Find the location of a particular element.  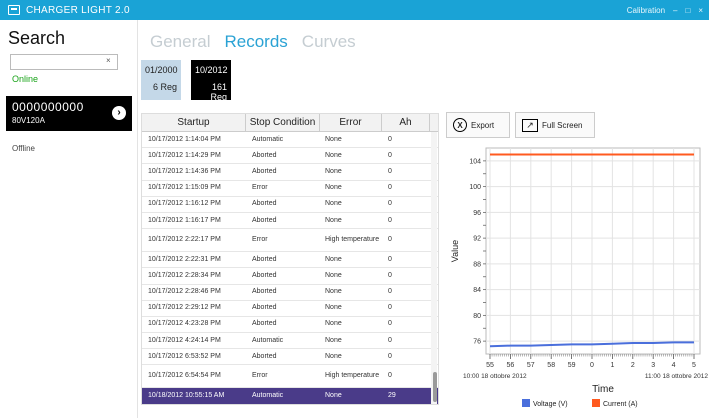

cell-startup: 10/17/2012 2:28:34 PM is located at coordinates (184, 275).